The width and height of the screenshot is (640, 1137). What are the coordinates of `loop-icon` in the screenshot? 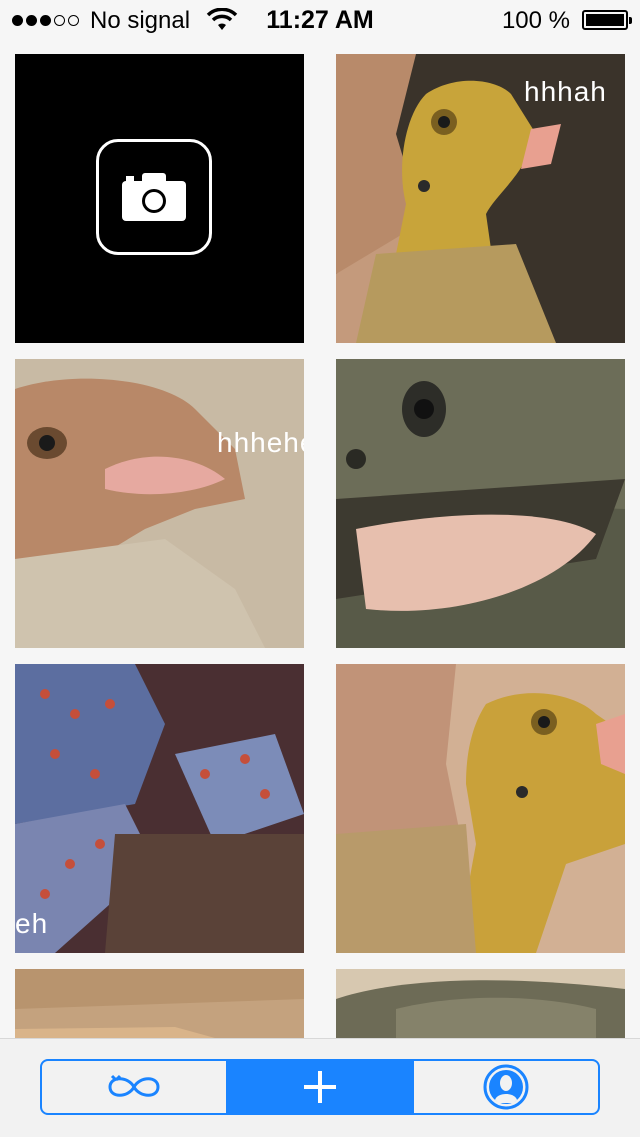 It's located at (134, 1085).